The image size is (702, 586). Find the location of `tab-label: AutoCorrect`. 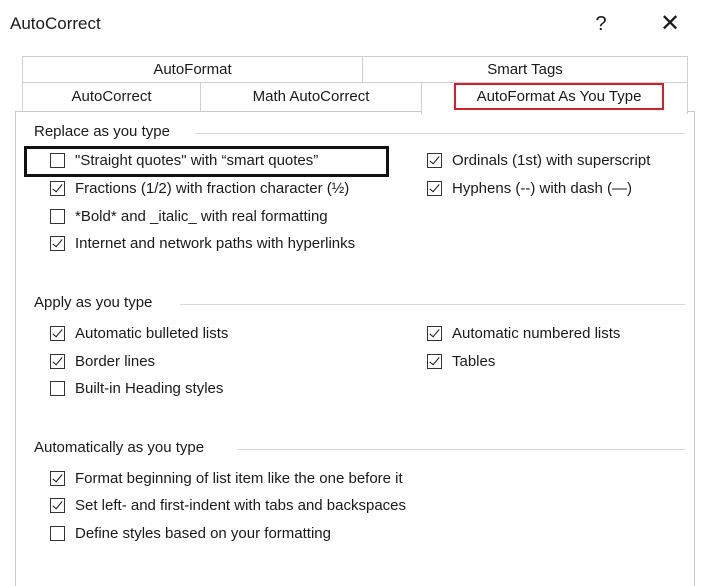

tab-label: AutoCorrect is located at coordinates (111, 96).